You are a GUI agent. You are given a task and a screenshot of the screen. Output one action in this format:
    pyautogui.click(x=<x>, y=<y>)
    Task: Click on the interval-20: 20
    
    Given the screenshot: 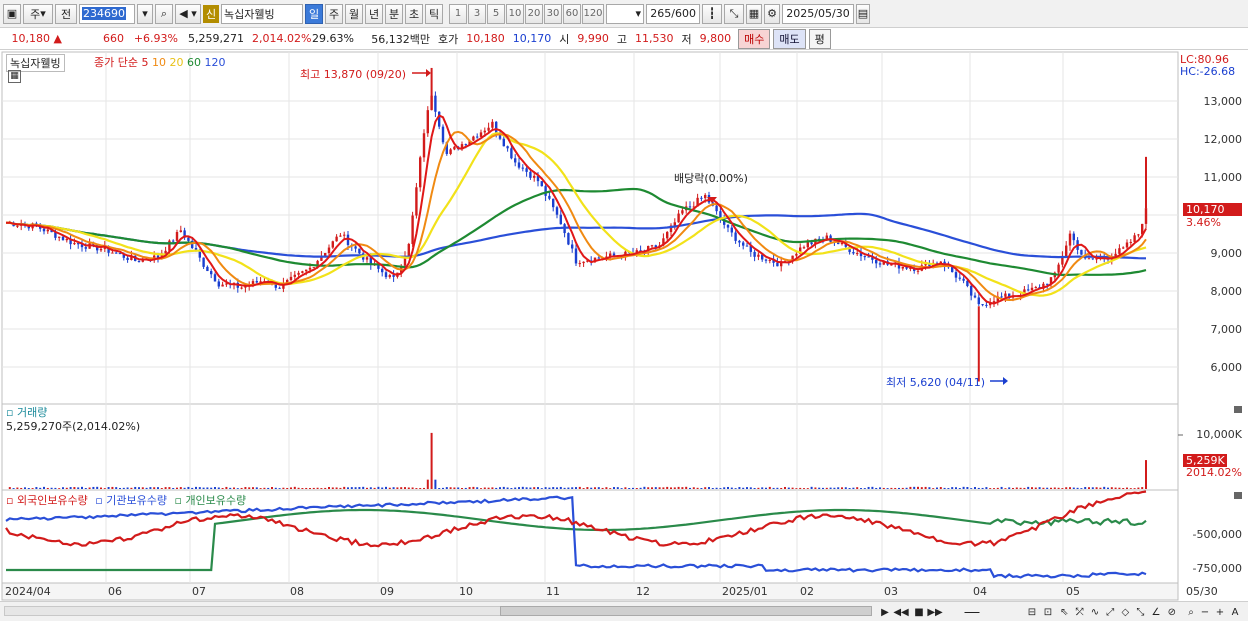 What is the action you would take?
    pyautogui.click(x=534, y=13)
    